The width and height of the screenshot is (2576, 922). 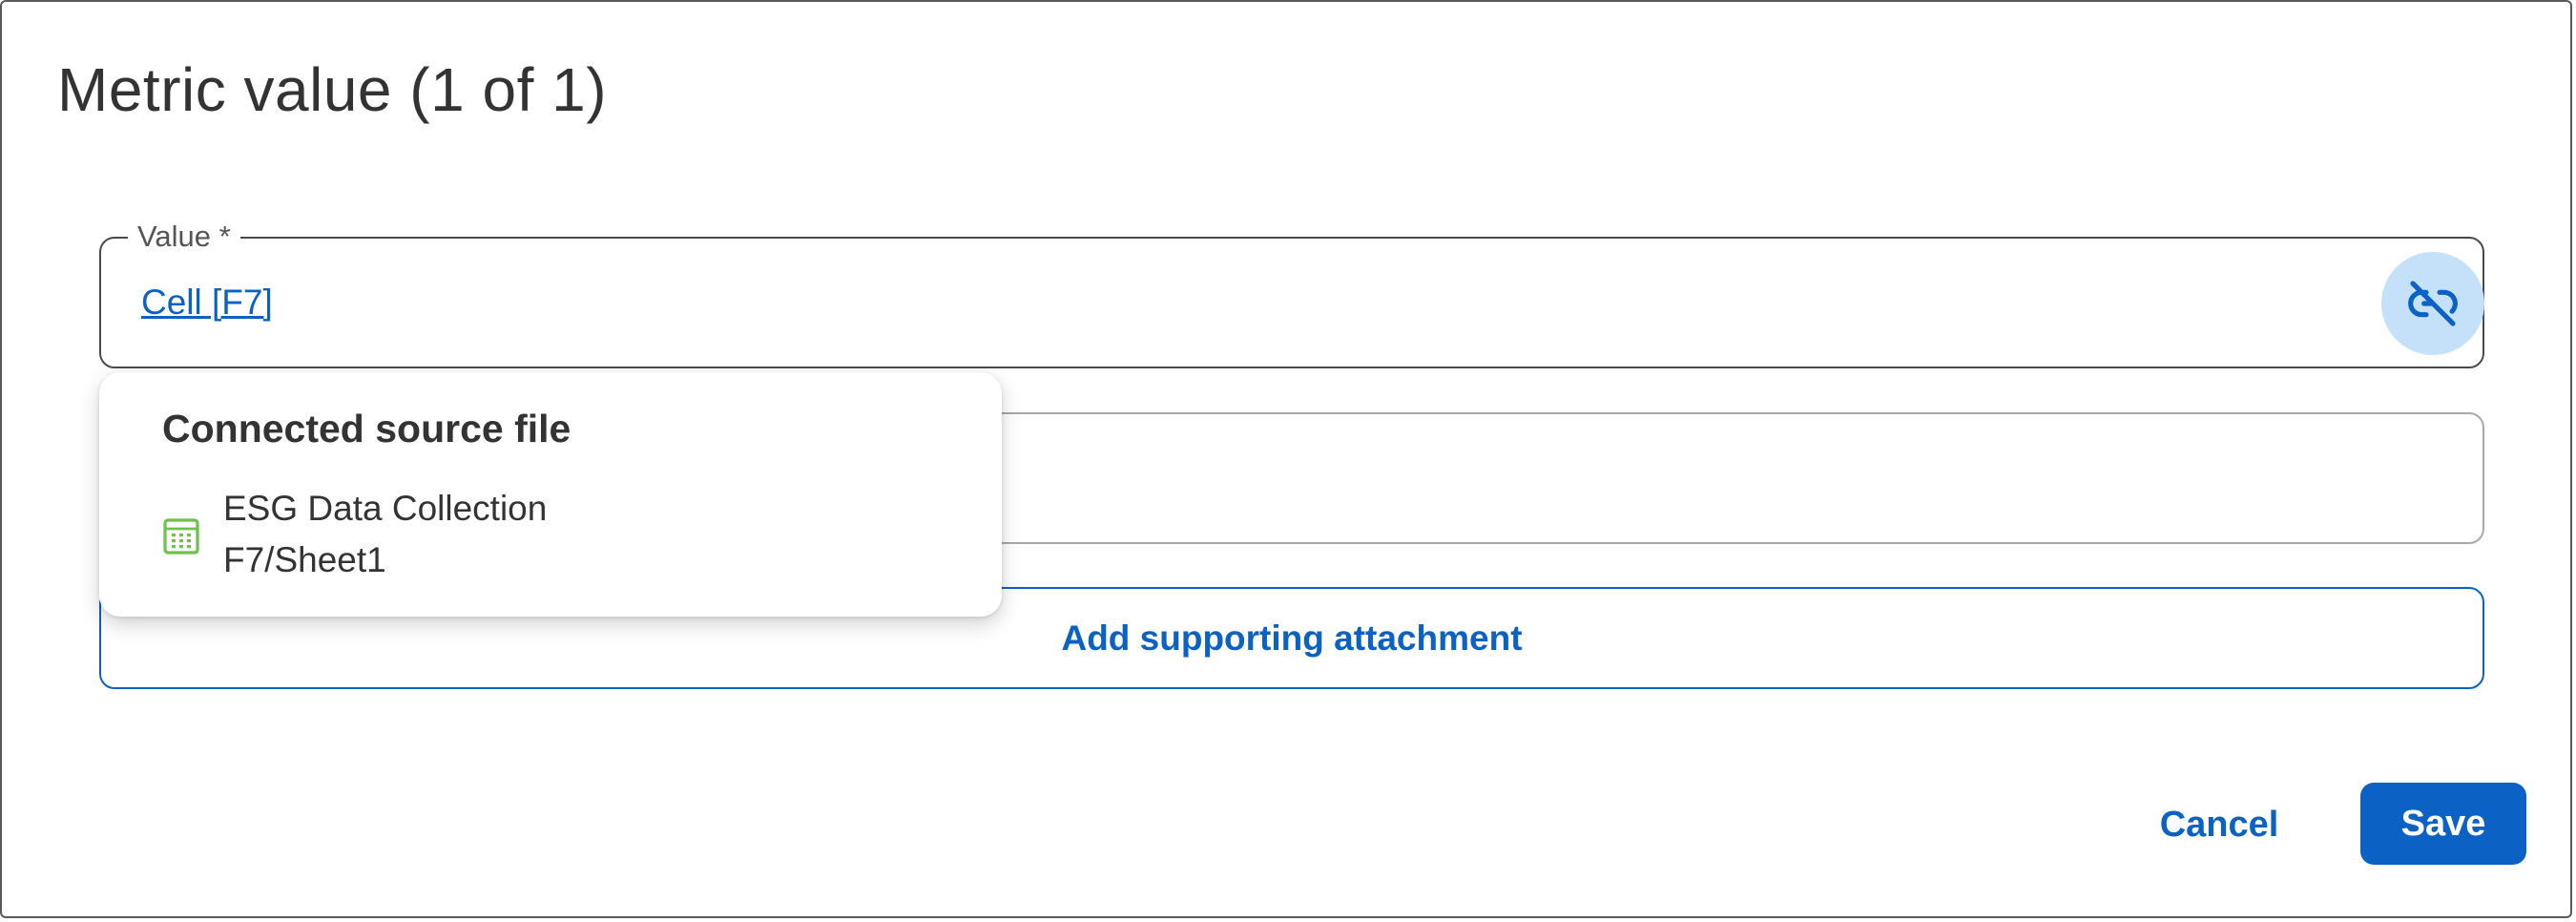 I want to click on source-file-path: F7/Sheet1, so click(x=304, y=559).